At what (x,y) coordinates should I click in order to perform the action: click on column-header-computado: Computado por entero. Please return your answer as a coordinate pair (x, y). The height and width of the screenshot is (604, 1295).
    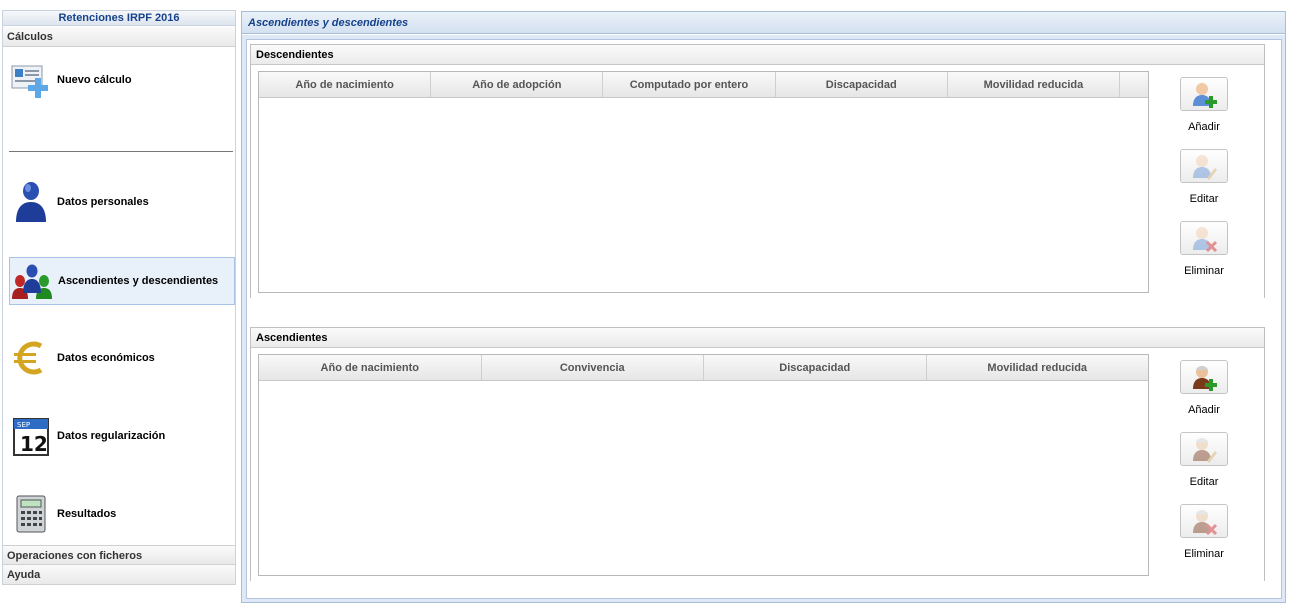
    Looking at the image, I should click on (689, 84).